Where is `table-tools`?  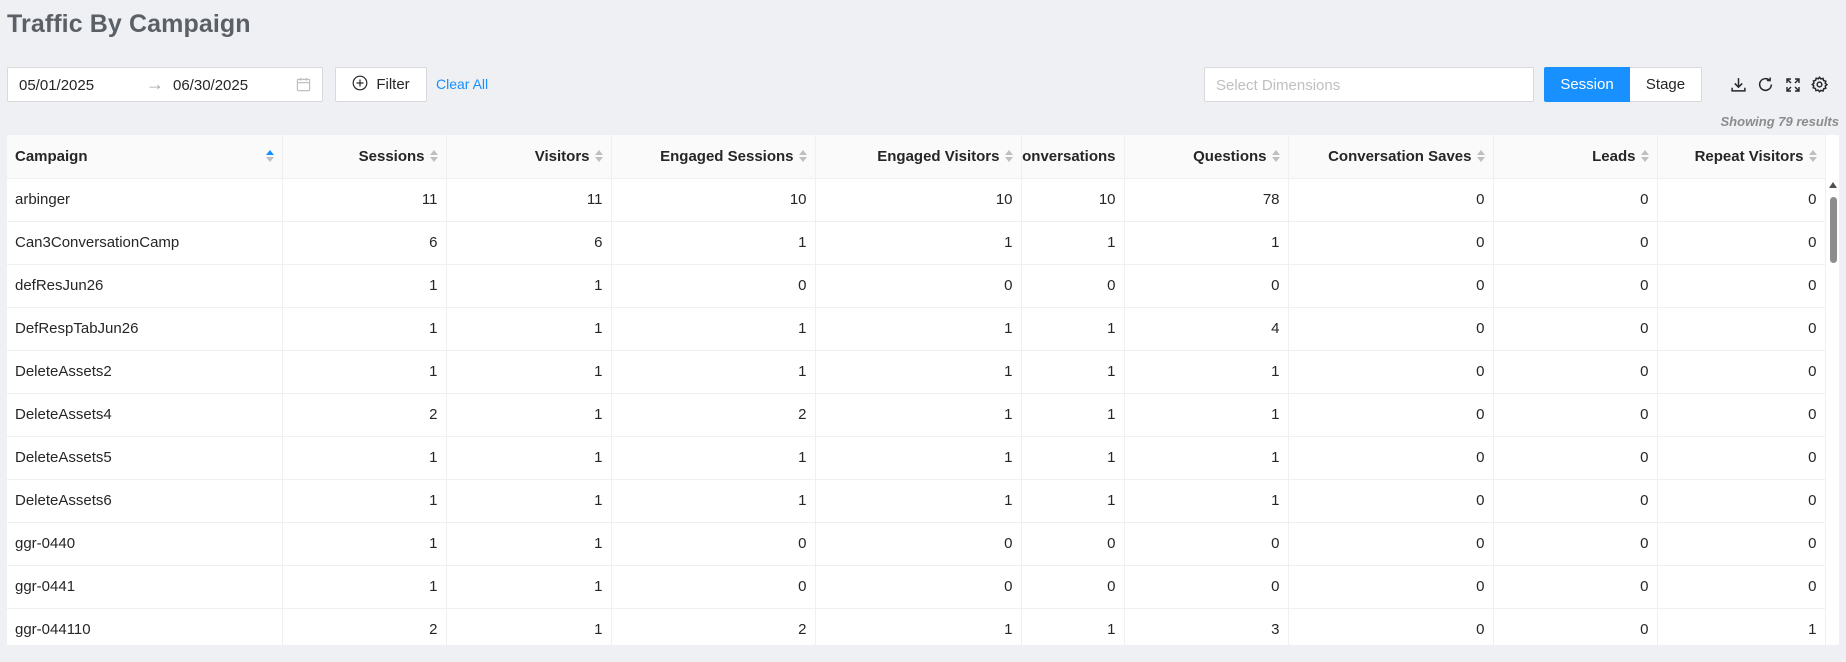
table-tools is located at coordinates (1779, 84).